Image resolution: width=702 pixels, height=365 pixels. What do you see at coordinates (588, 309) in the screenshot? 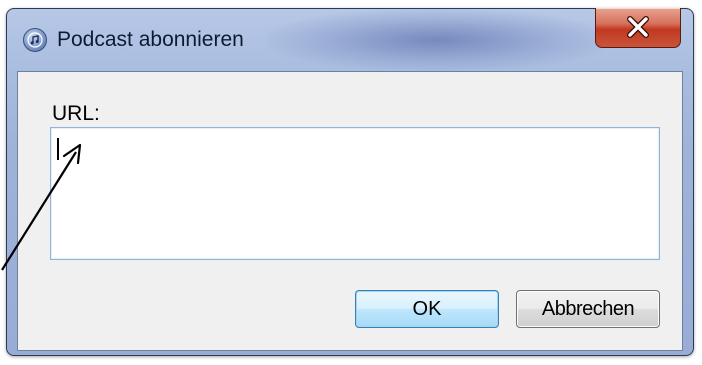
I see `cancel-button: Abbrechen` at bounding box center [588, 309].